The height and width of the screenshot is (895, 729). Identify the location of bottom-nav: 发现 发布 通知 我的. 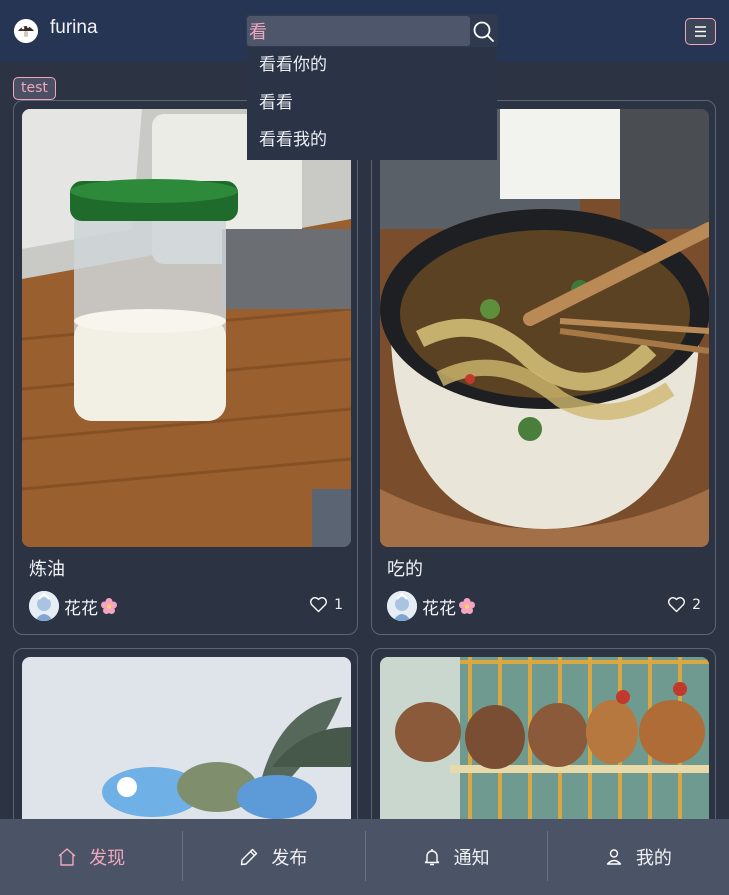
(364, 857).